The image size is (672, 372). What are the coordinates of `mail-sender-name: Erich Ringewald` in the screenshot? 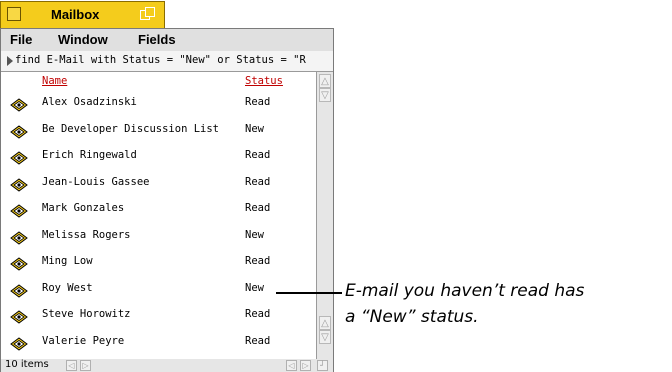 It's located at (89, 155).